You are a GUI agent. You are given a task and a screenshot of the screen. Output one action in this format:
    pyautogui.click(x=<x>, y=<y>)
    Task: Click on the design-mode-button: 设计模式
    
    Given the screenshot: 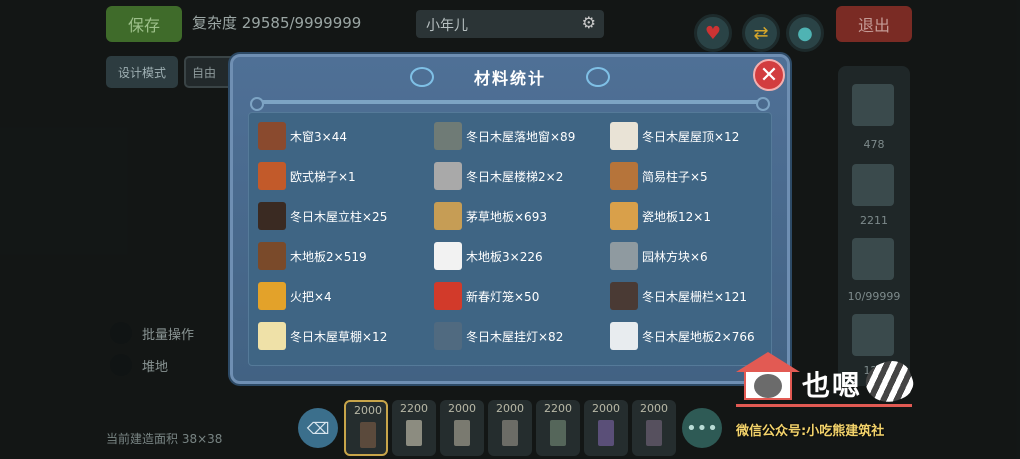 What is the action you would take?
    pyautogui.click(x=142, y=72)
    